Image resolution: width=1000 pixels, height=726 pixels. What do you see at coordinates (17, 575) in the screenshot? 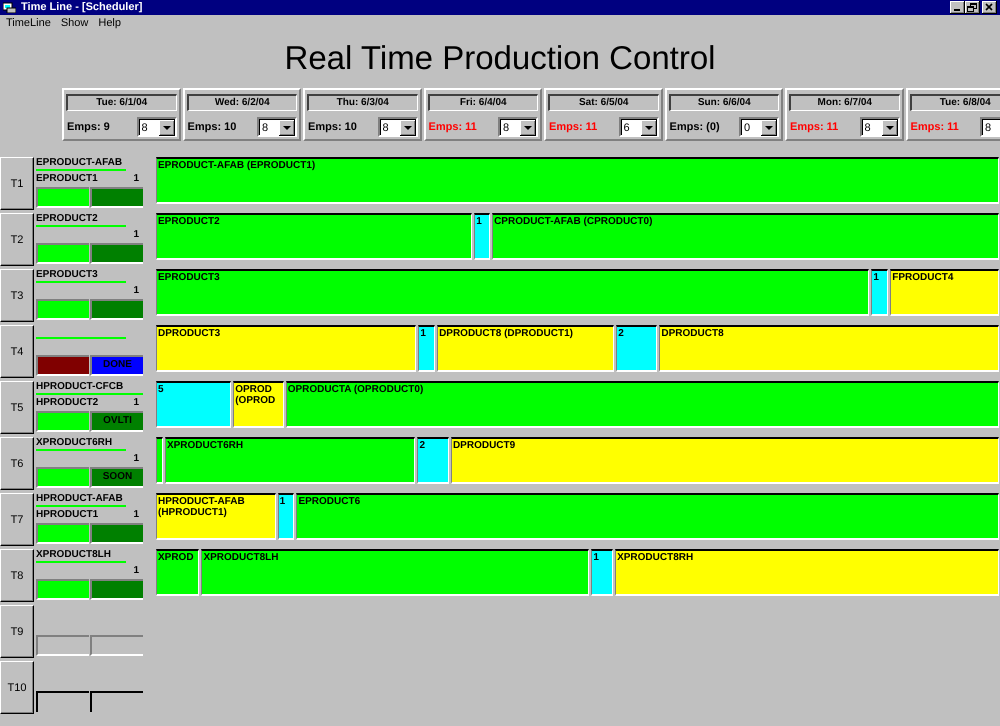
I see `line-button: T8` at bounding box center [17, 575].